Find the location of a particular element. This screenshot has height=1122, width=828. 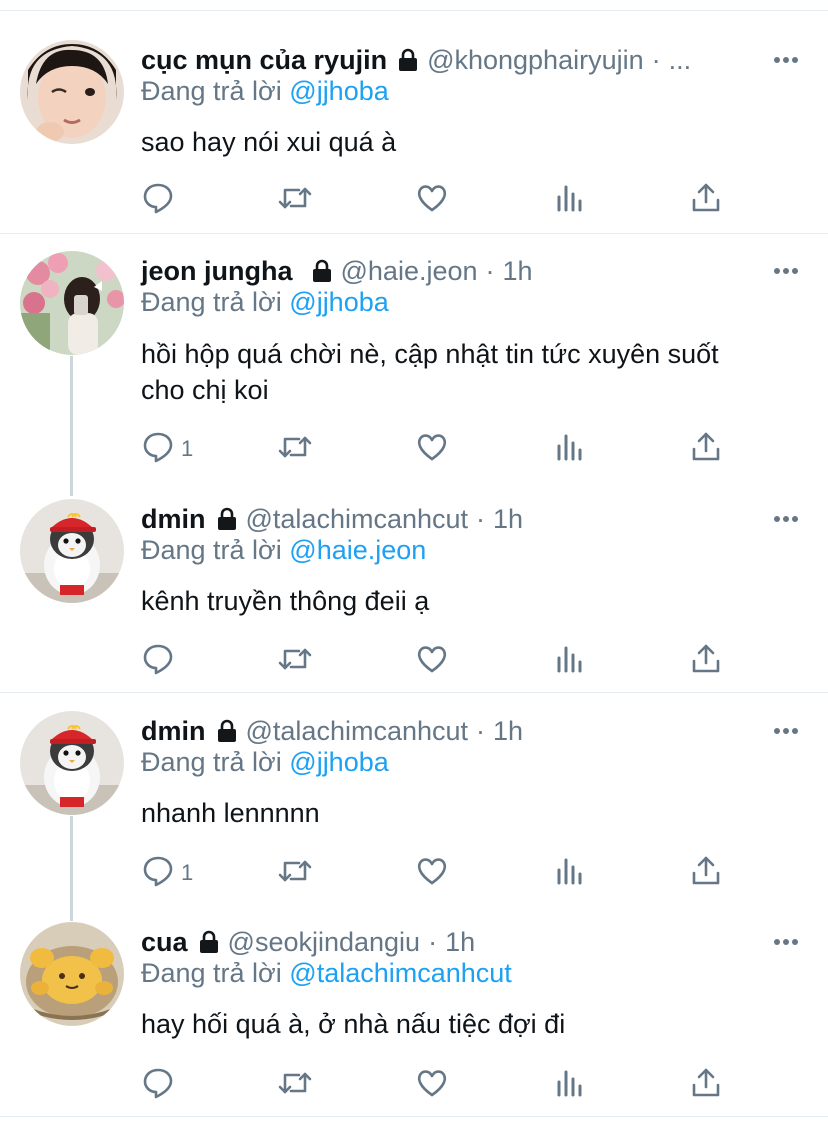

mention-link: @talachimcanhcut is located at coordinates (400, 973).